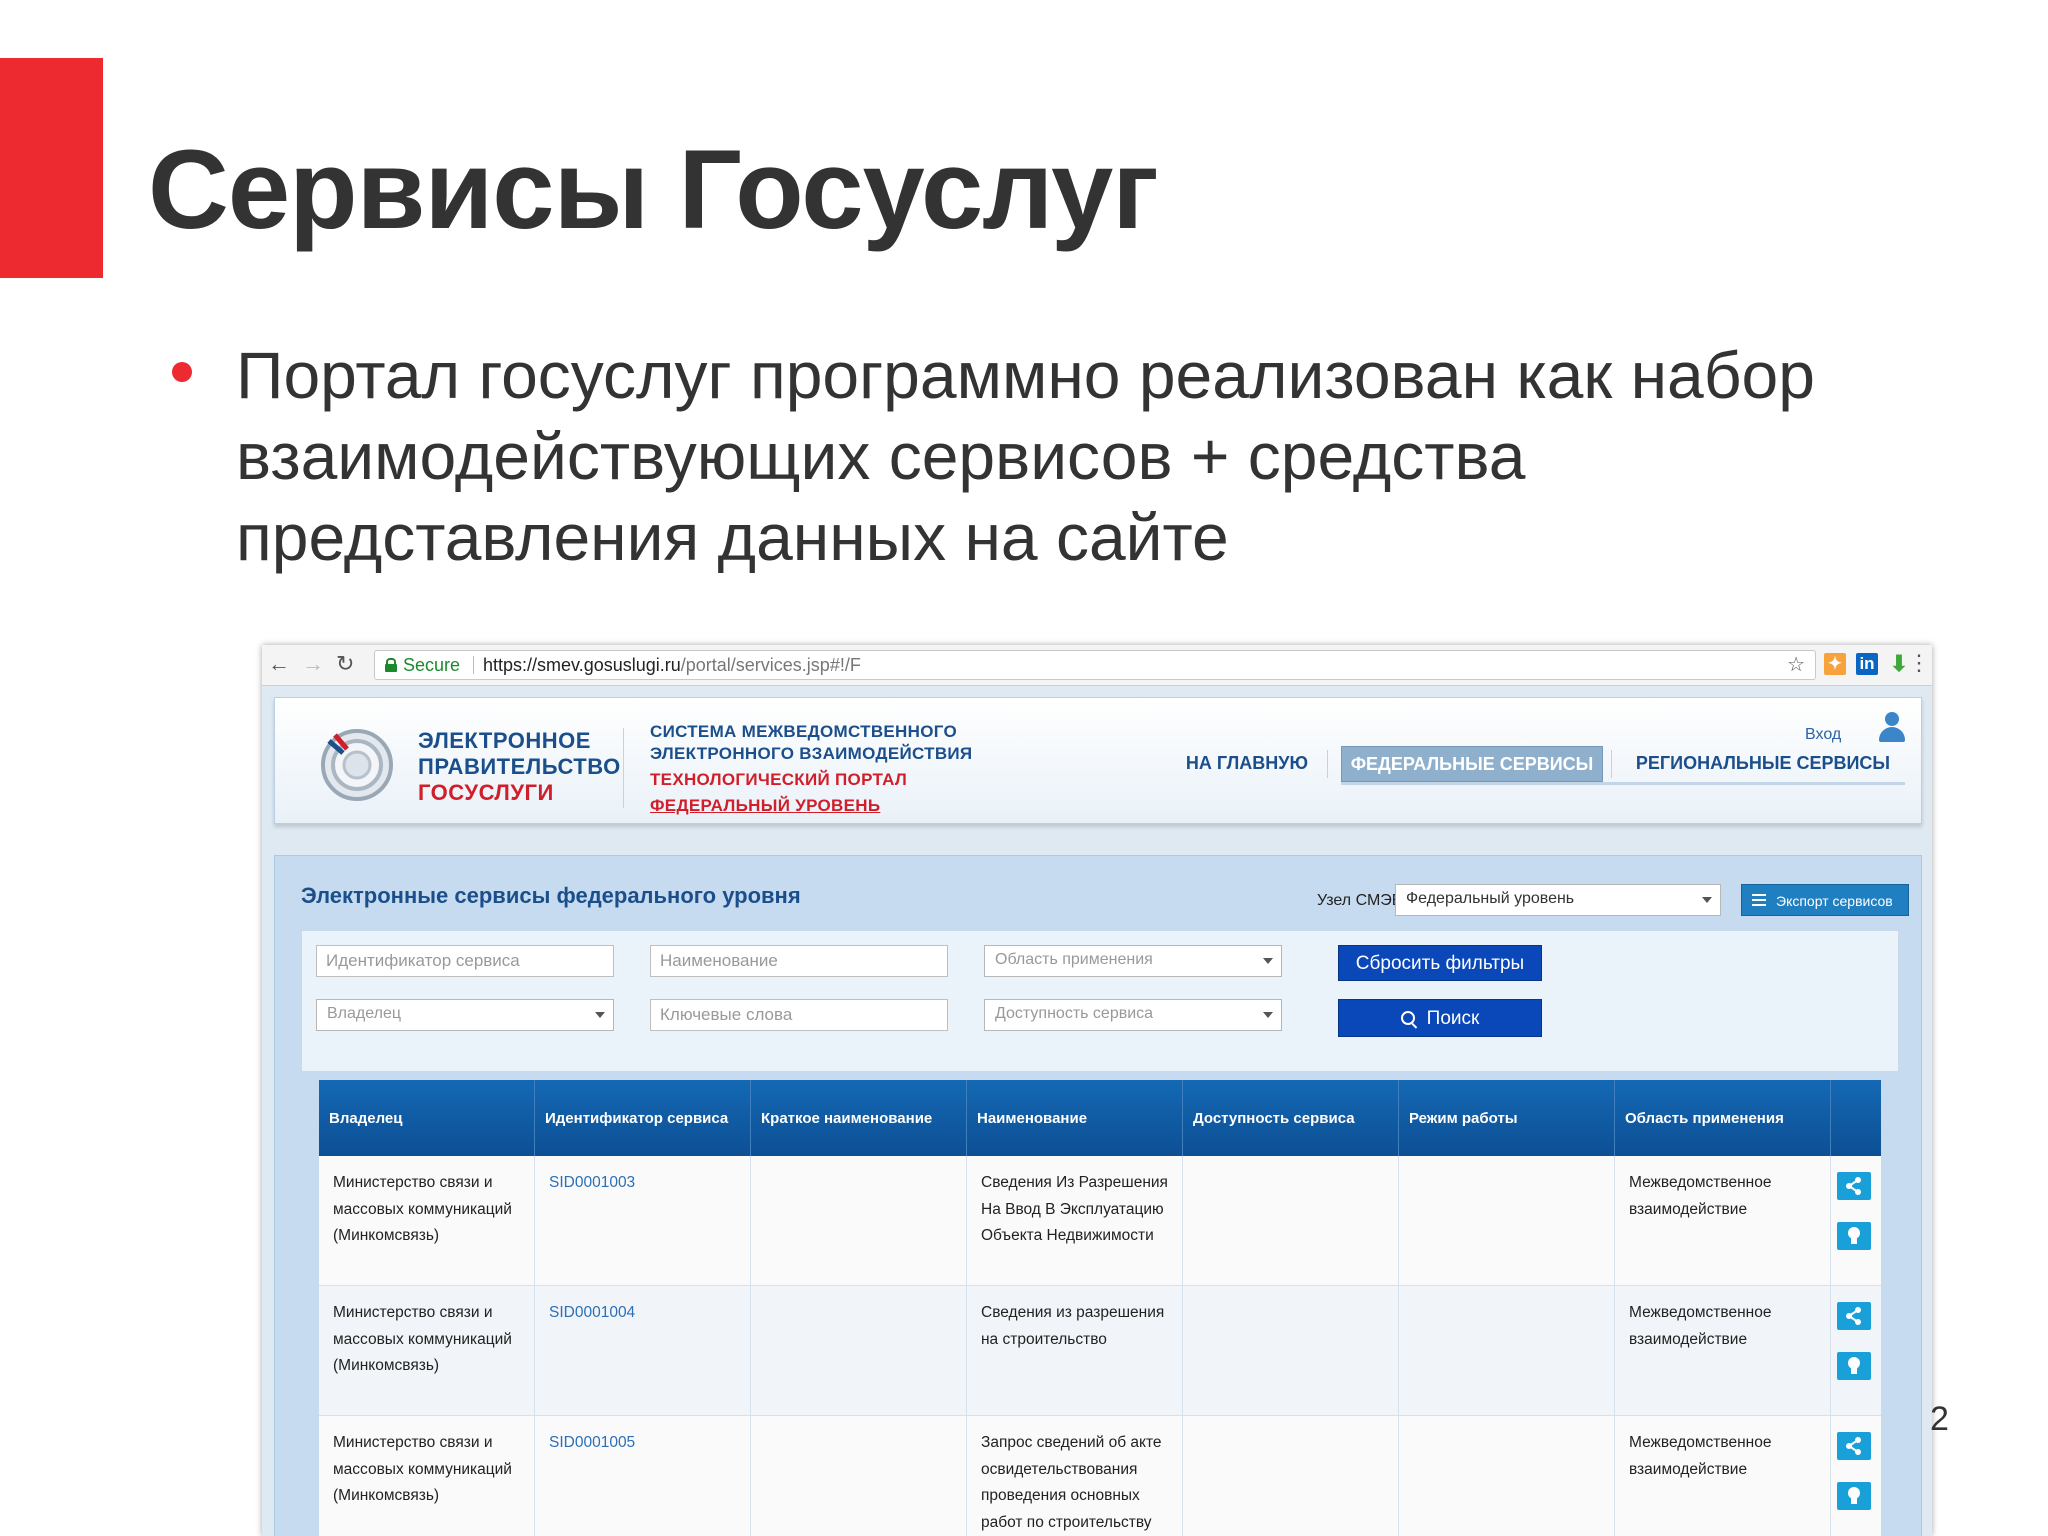 Image resolution: width=2048 pixels, height=1536 pixels. I want to click on login-link: Вход, so click(1823, 735).